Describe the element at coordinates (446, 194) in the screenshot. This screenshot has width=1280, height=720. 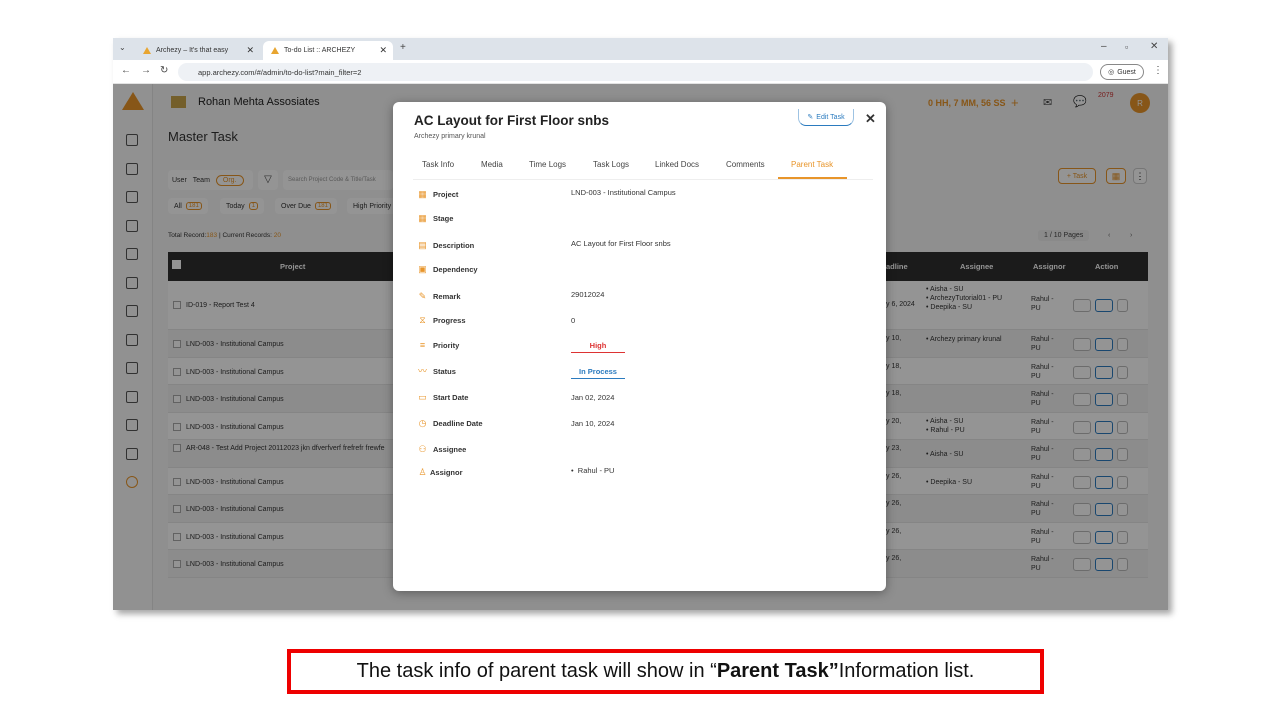
I see `field-project-label: Project` at that location.